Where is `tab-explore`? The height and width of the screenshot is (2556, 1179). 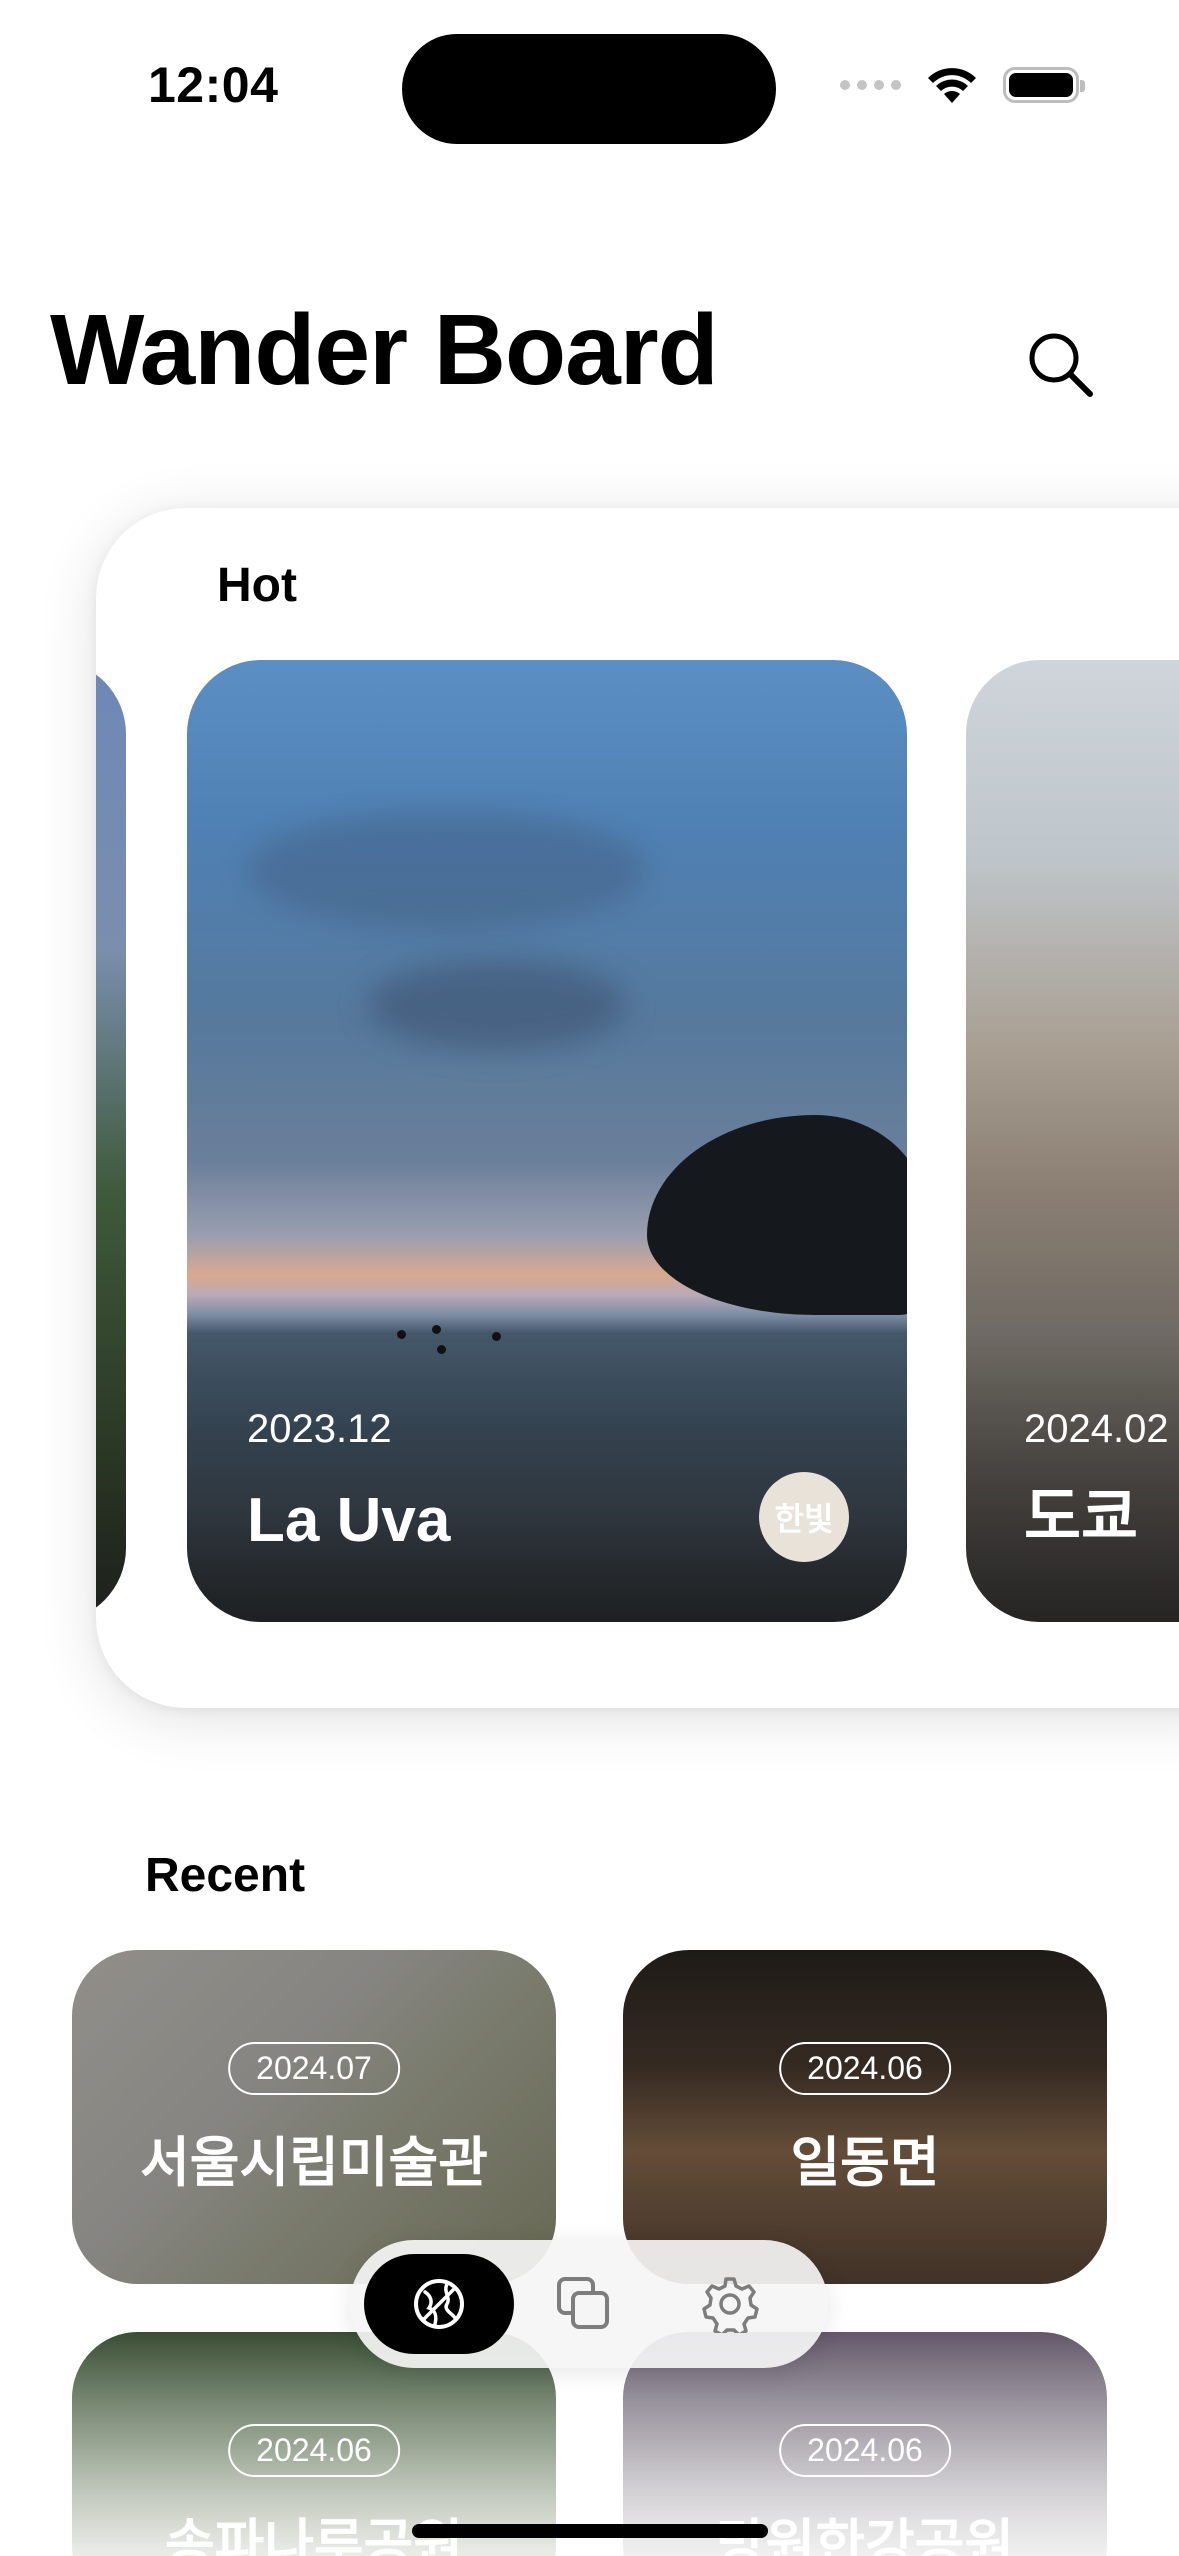
tab-explore is located at coordinates (439, 2304).